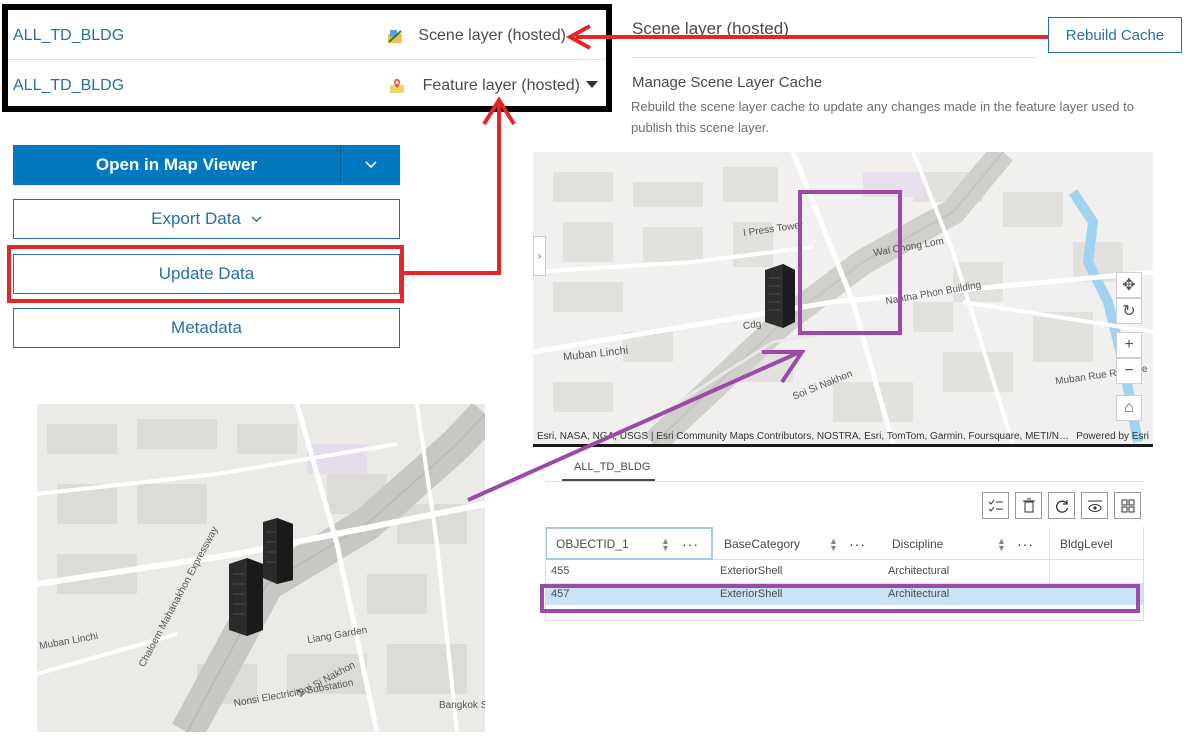  What do you see at coordinates (196, 218) in the screenshot?
I see `export-data-label: Export Data` at bounding box center [196, 218].